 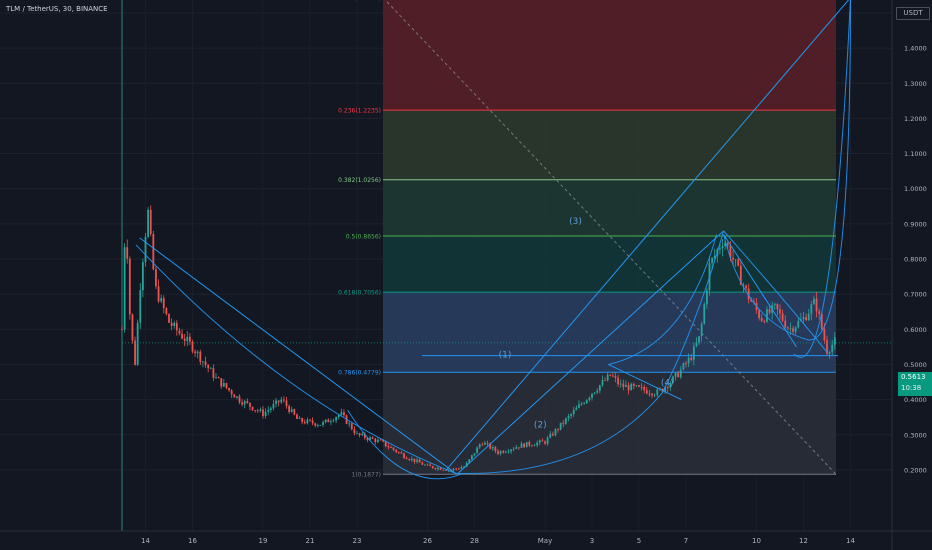 I want to click on x-tick-label: 23, so click(x=357, y=541).